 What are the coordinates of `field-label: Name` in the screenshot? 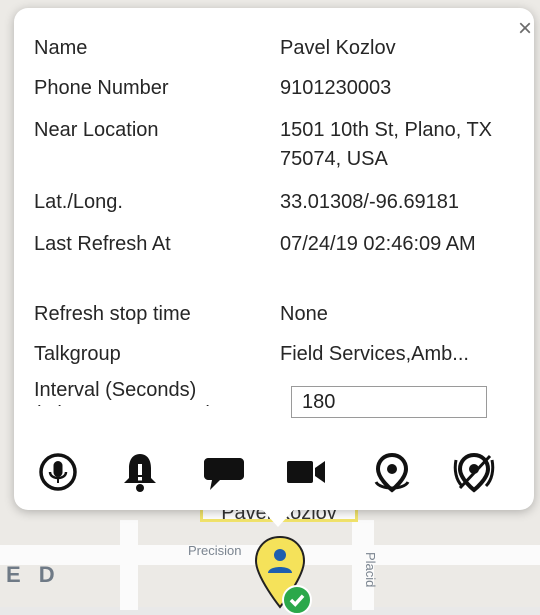 It's located at (61, 48).